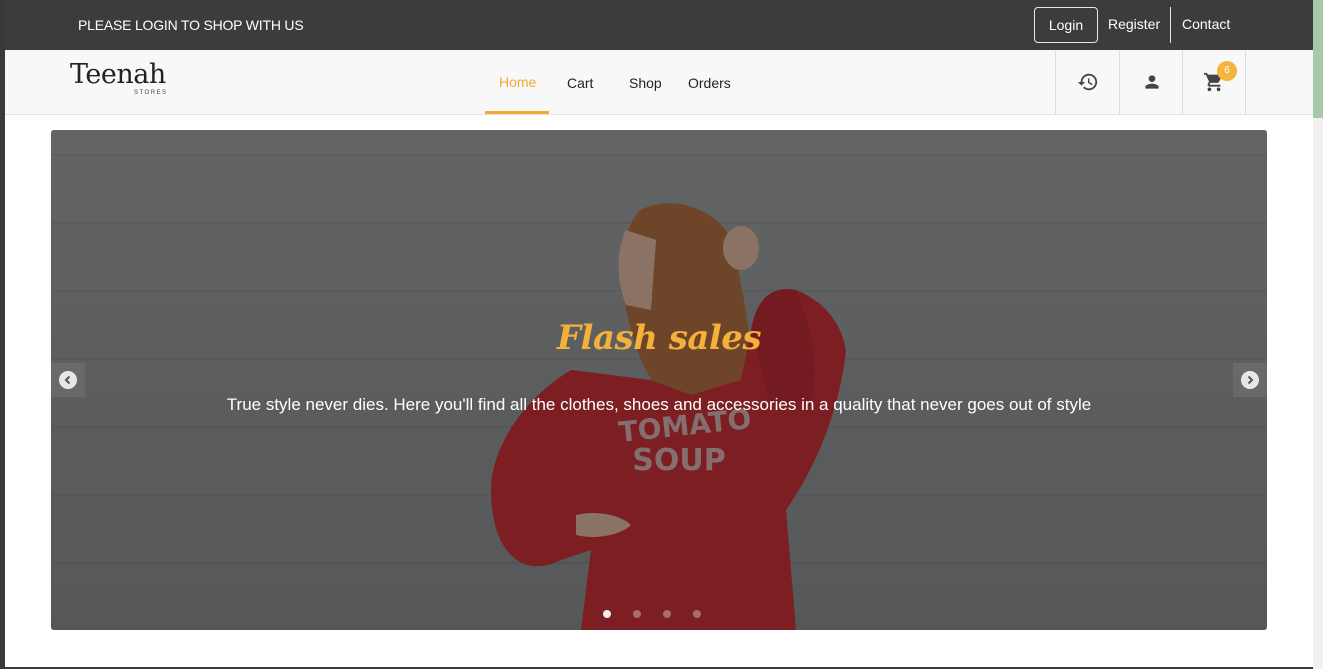 The height and width of the screenshot is (669, 1323). I want to click on brand-logo: Teenah STORES, so click(120, 80).